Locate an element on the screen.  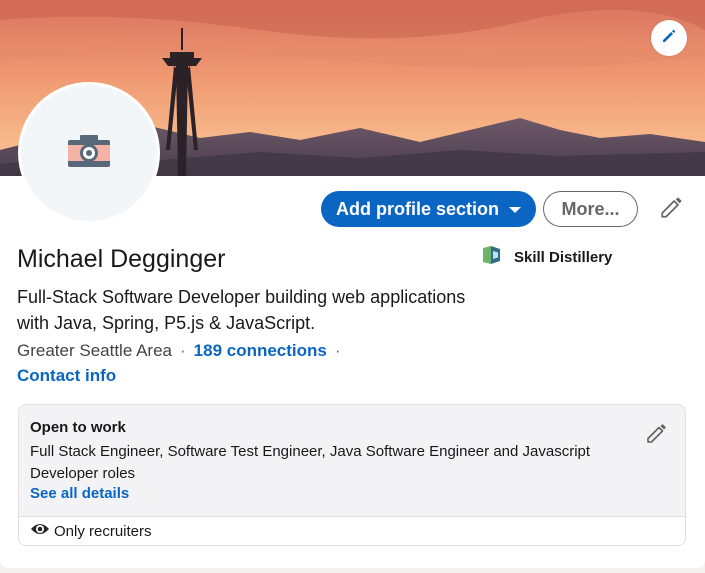
add-profile-section-label: Add profile section is located at coordinates (417, 208).